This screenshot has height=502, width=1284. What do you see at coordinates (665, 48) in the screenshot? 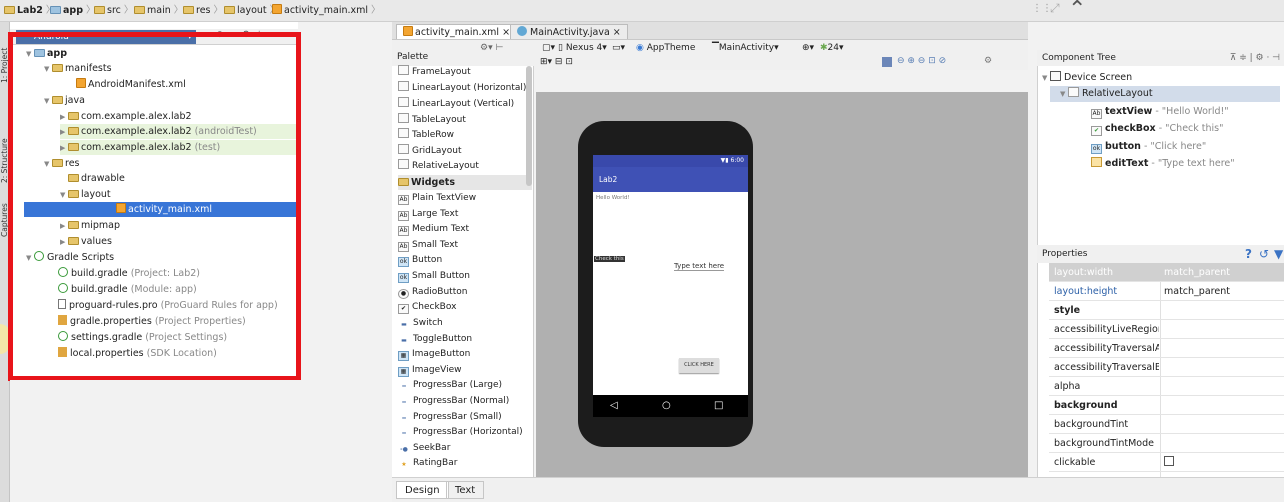
I see `theme-dropdown: ◉ AppTheme` at bounding box center [665, 48].